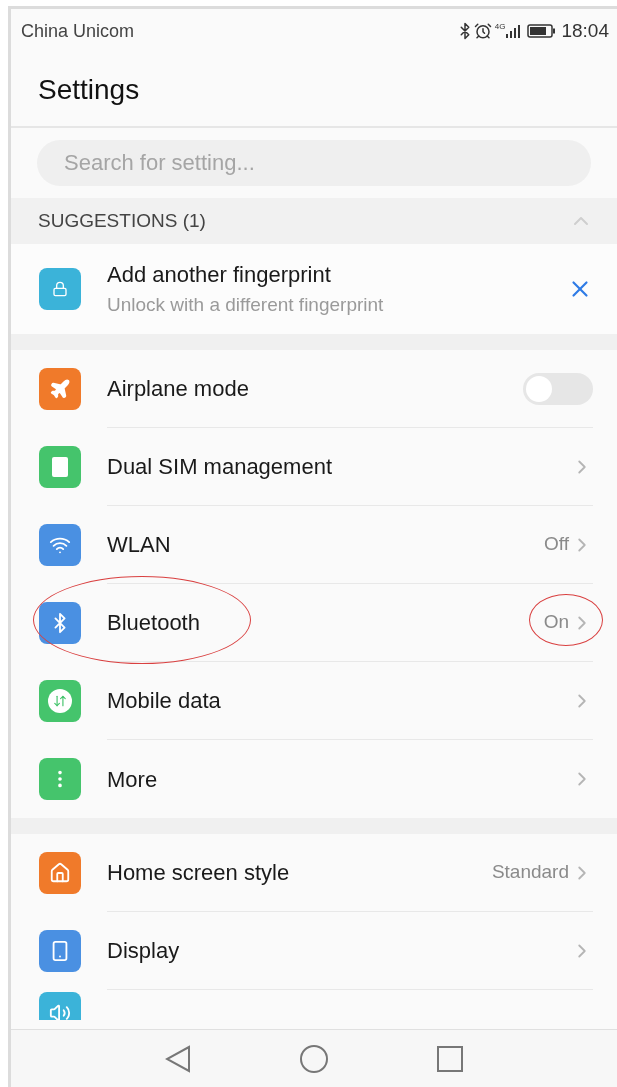 The width and height of the screenshot is (617, 1087). I want to click on airplane-icon, so click(60, 389).